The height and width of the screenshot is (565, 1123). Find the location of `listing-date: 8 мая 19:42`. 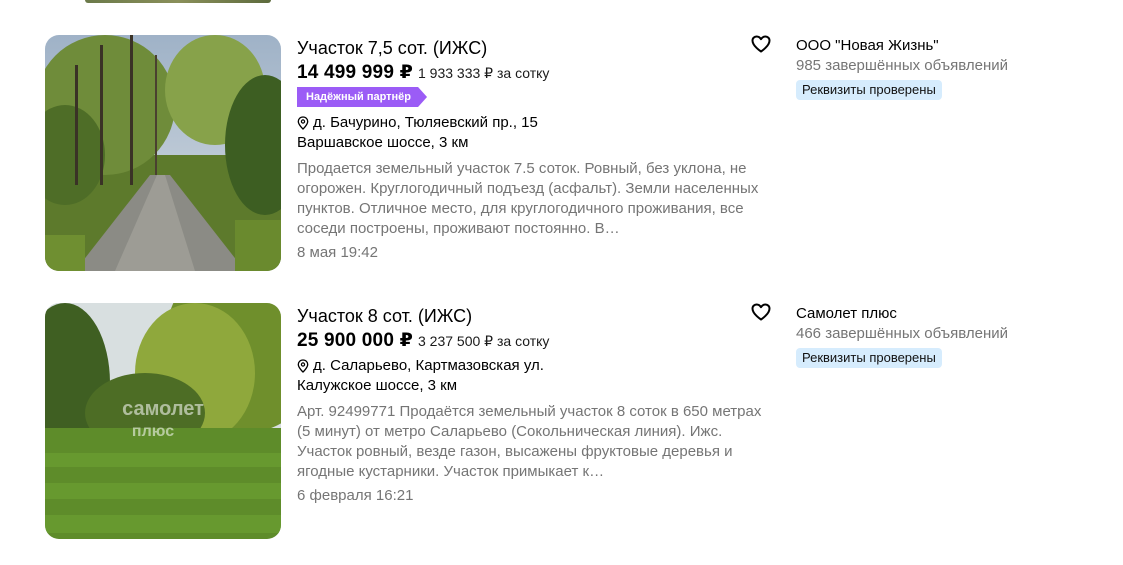

listing-date: 8 мая 19:42 is located at coordinates (337, 252).